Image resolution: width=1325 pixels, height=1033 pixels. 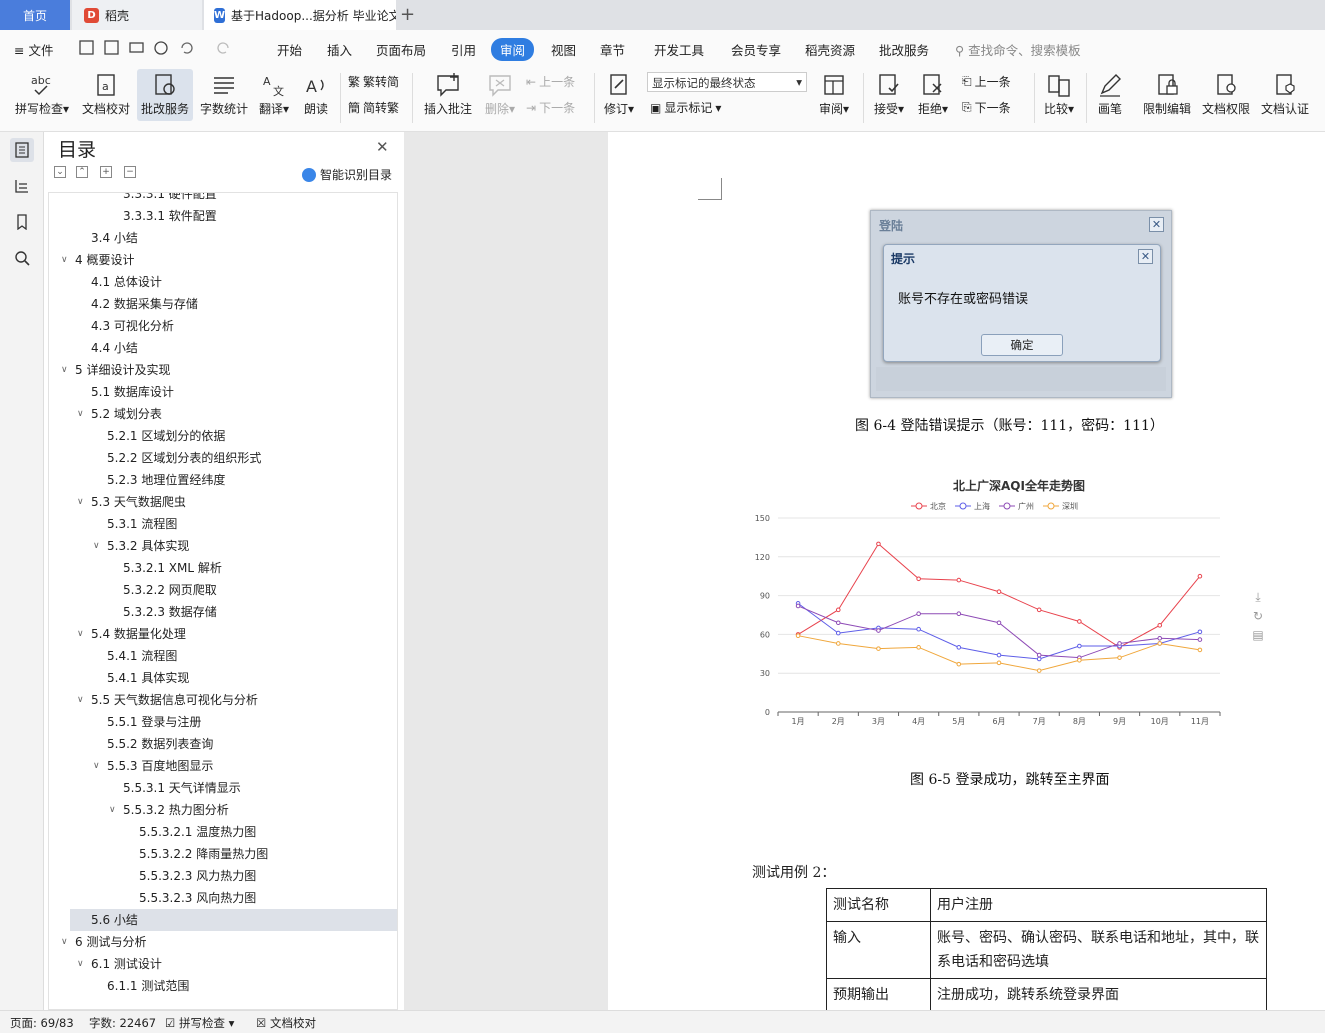 I want to click on smart-toc-button: 智能识别目录, so click(x=347, y=174).